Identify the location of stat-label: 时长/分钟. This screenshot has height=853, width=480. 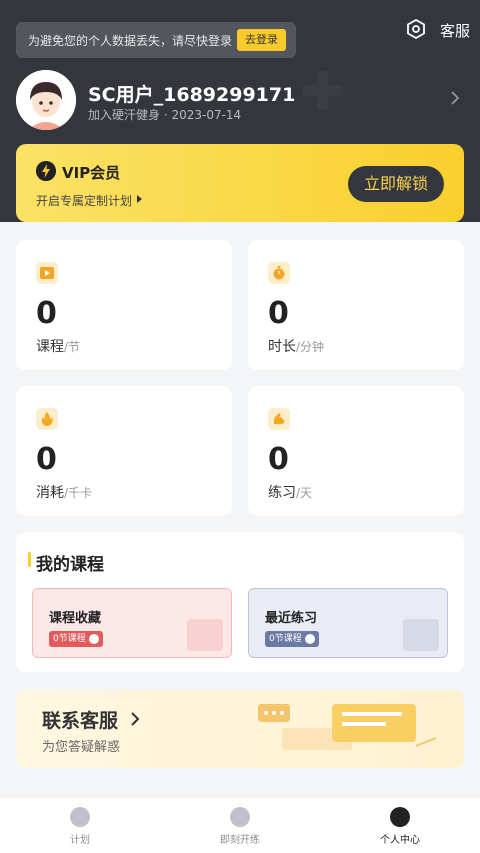
(296, 347).